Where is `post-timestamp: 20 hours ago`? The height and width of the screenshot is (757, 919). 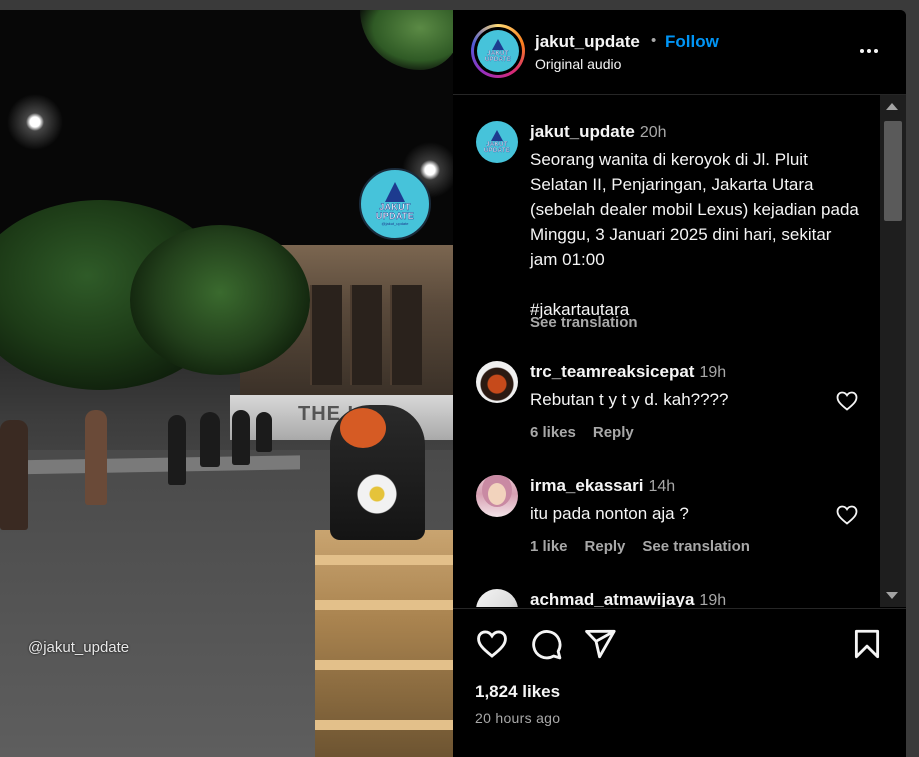 post-timestamp: 20 hours ago is located at coordinates (517, 718).